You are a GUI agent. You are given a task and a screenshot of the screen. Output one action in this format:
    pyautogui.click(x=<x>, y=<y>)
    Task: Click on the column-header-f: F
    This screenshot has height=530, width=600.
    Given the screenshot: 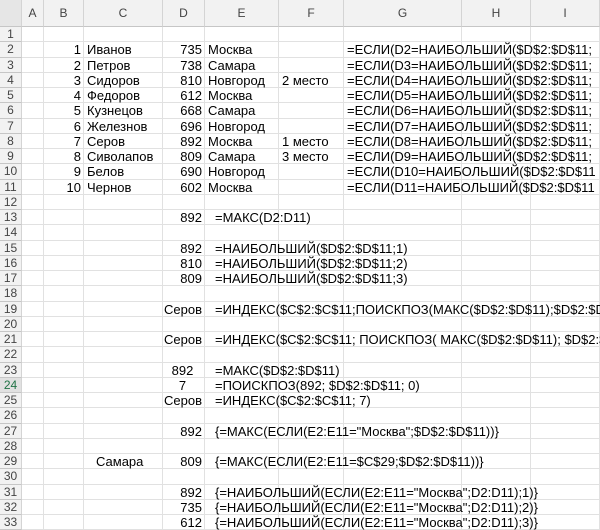 What is the action you would take?
    pyautogui.click(x=311, y=13)
    